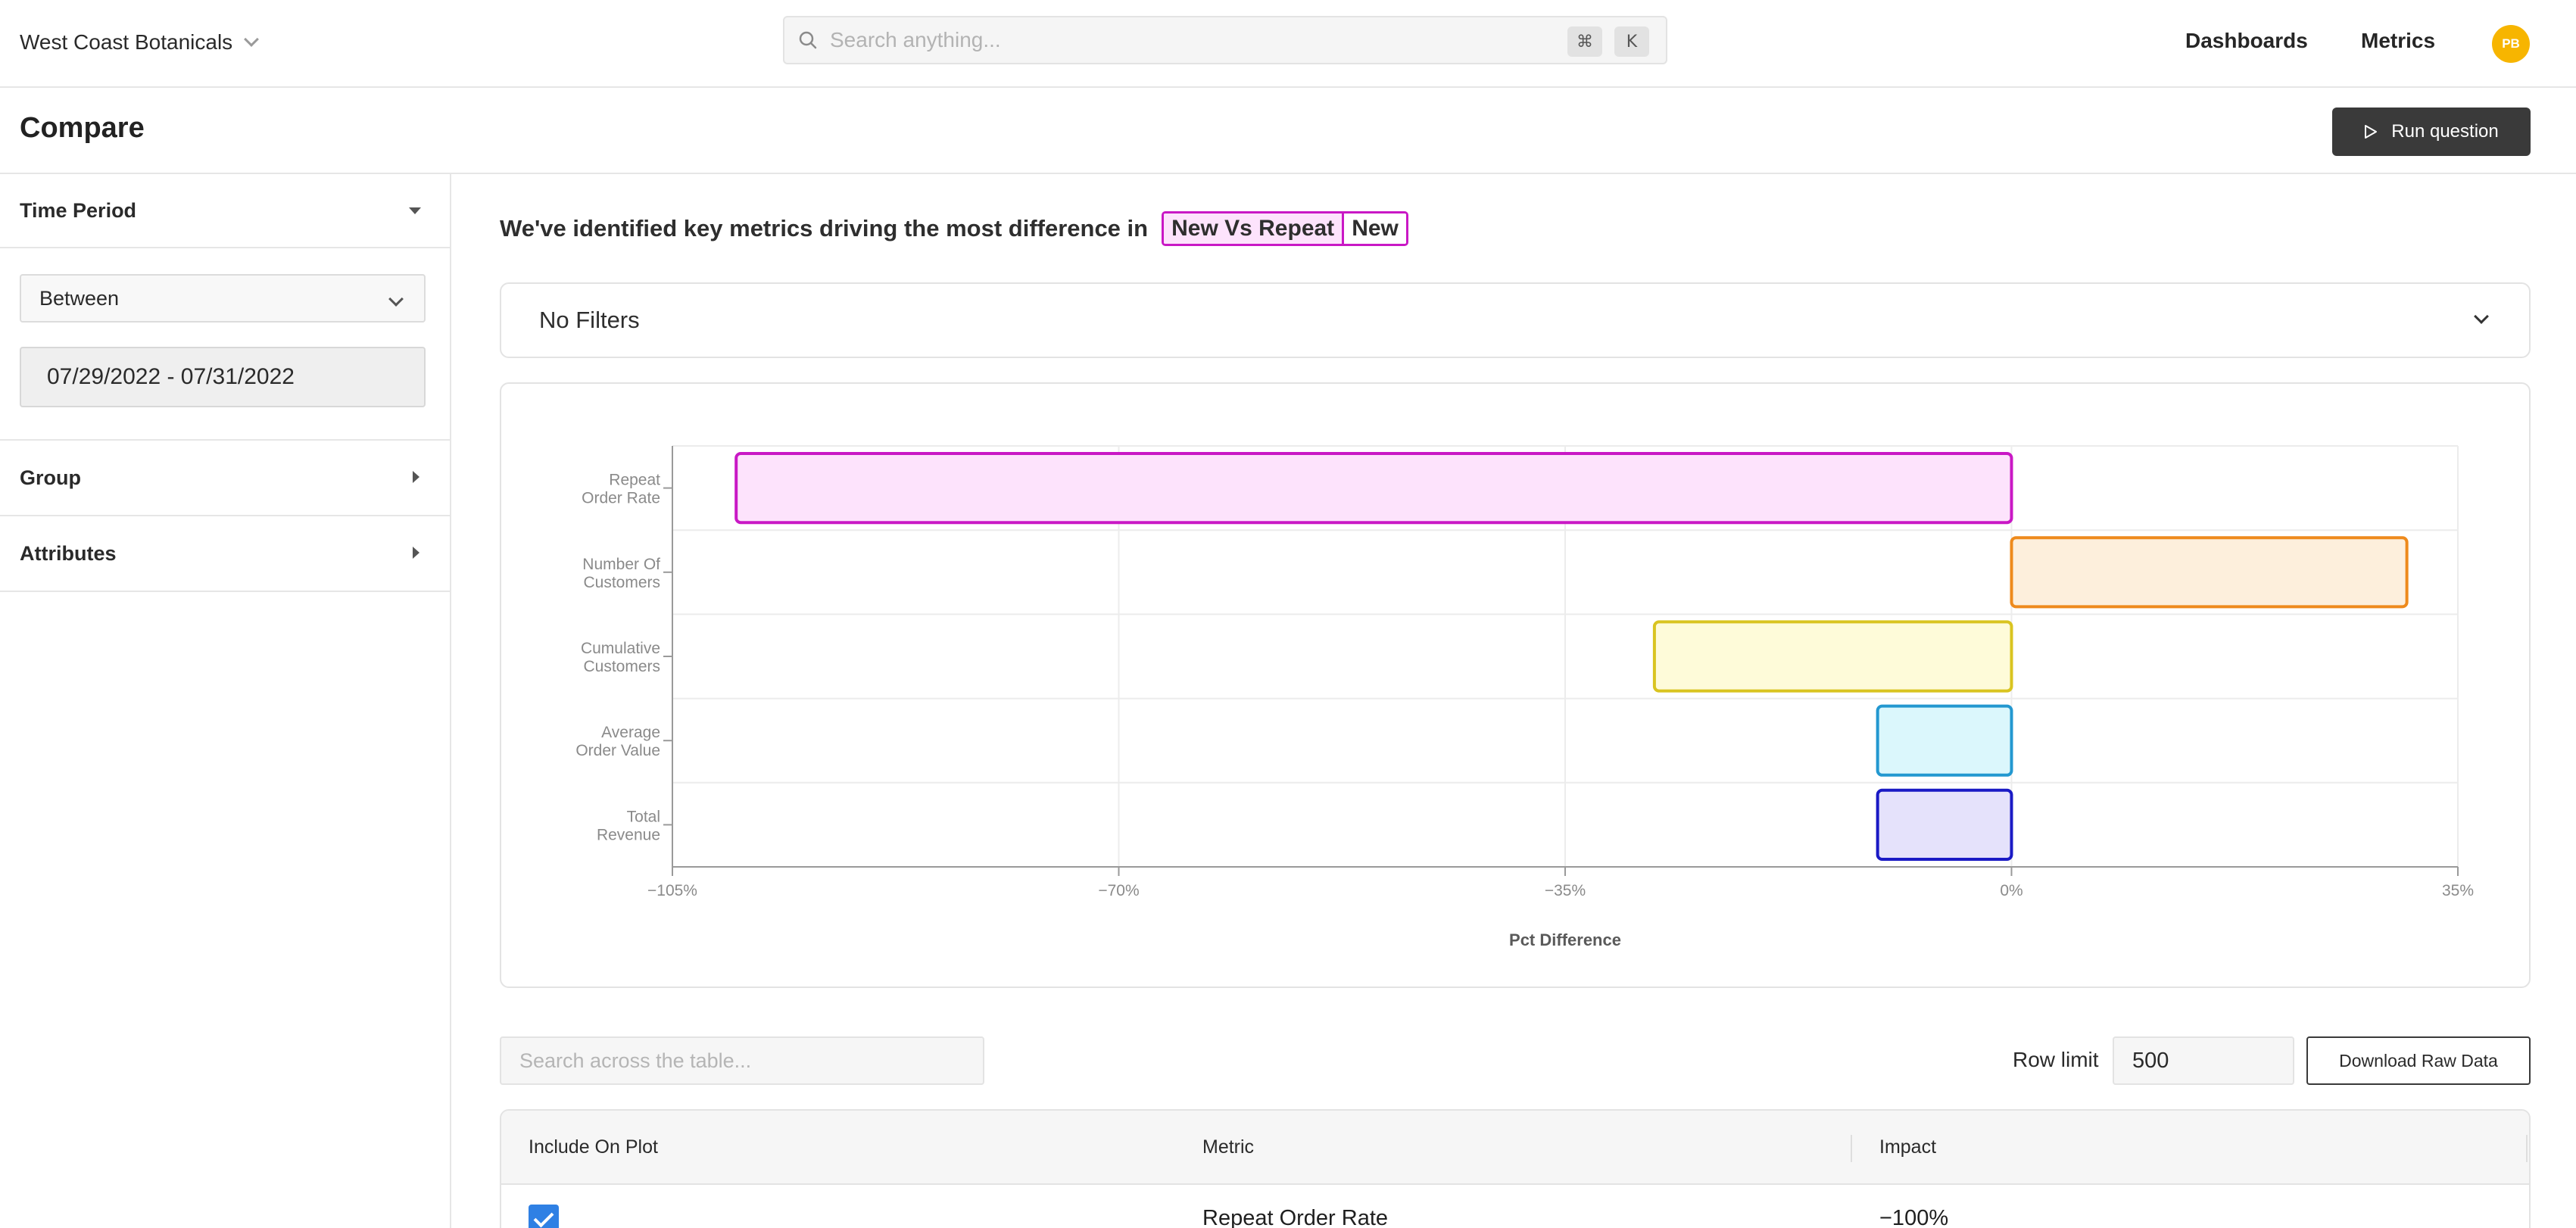  What do you see at coordinates (2418, 1060) in the screenshot?
I see `download-raw-data-button: Download Raw Data` at bounding box center [2418, 1060].